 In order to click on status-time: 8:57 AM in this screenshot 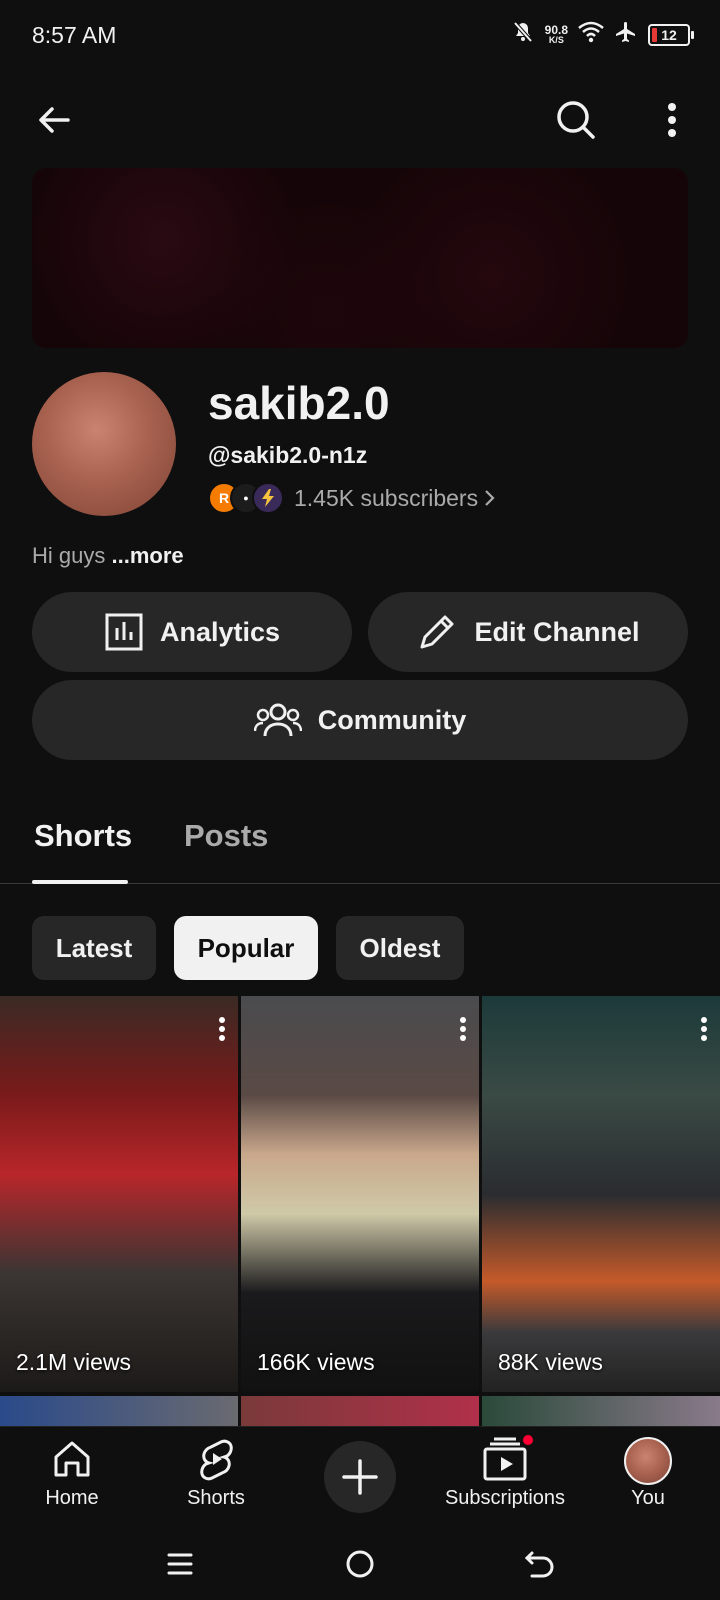, I will do `click(74, 35)`.